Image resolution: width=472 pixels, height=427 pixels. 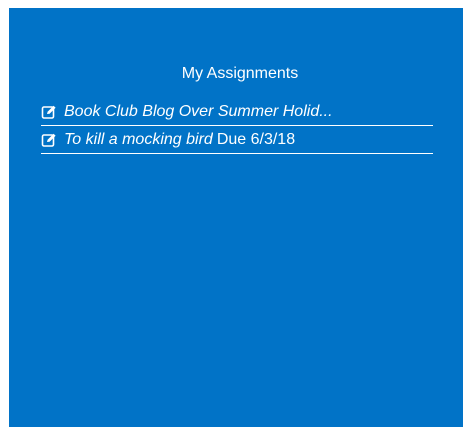 What do you see at coordinates (256, 139) in the screenshot?
I see `assignment-due-date: Due 6/3/18` at bounding box center [256, 139].